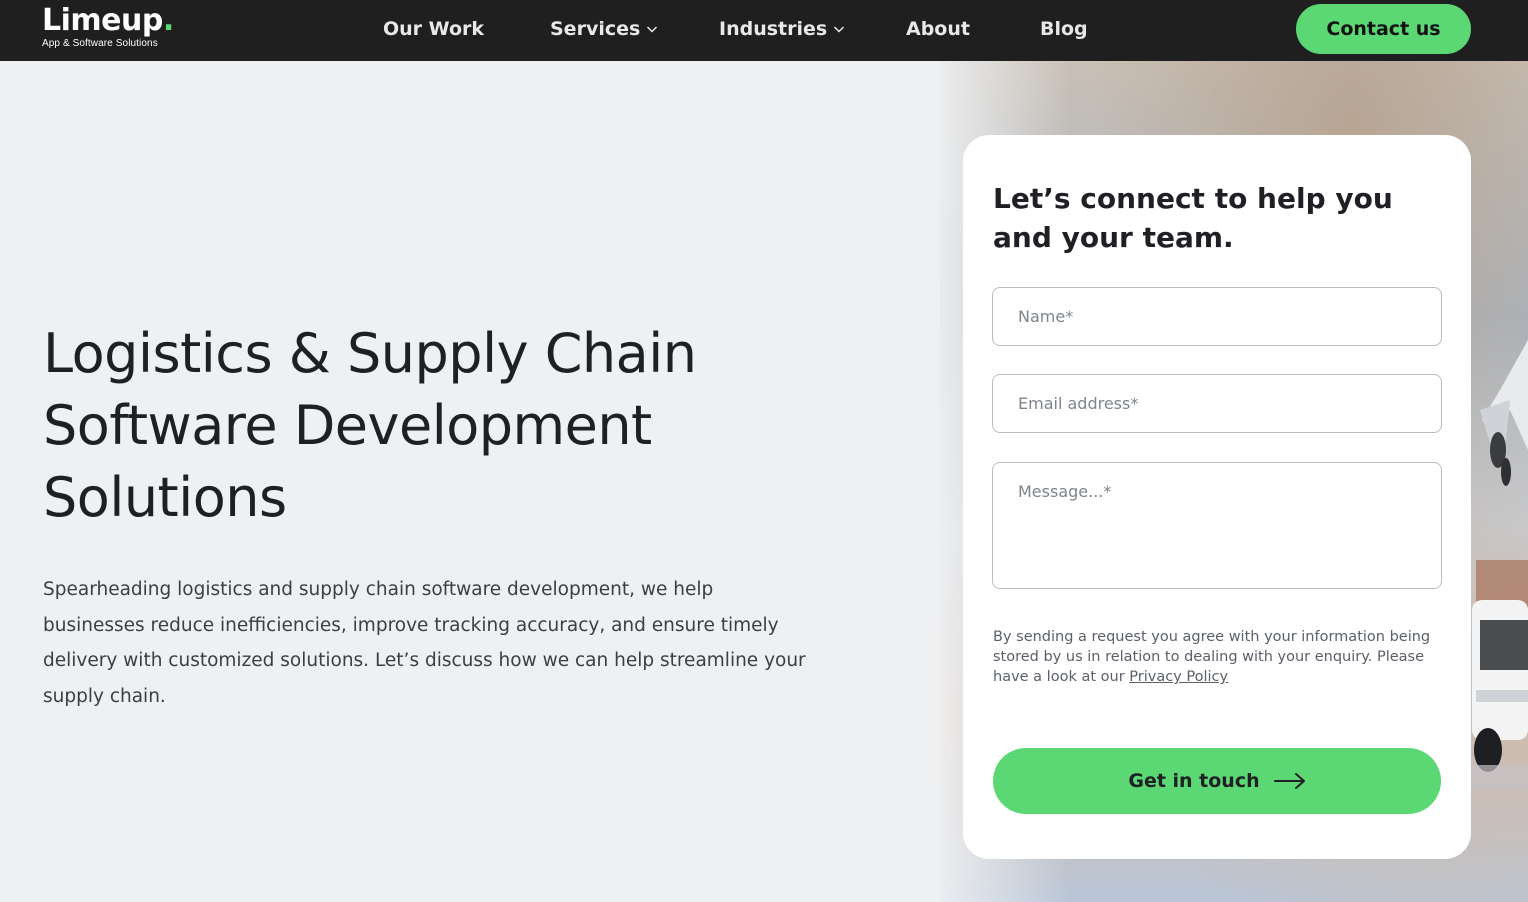 Image resolution: width=1528 pixels, height=902 pixels. Describe the element at coordinates (165, 497) in the screenshot. I see `page-title-line: Solutions` at that location.